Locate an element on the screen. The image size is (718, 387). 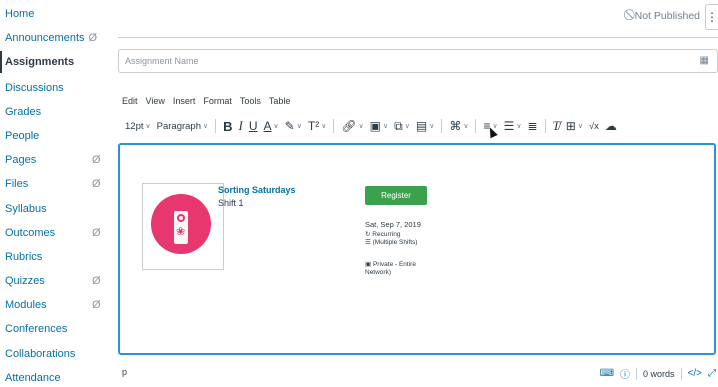
image-button: ▣ ∨ is located at coordinates (379, 126).